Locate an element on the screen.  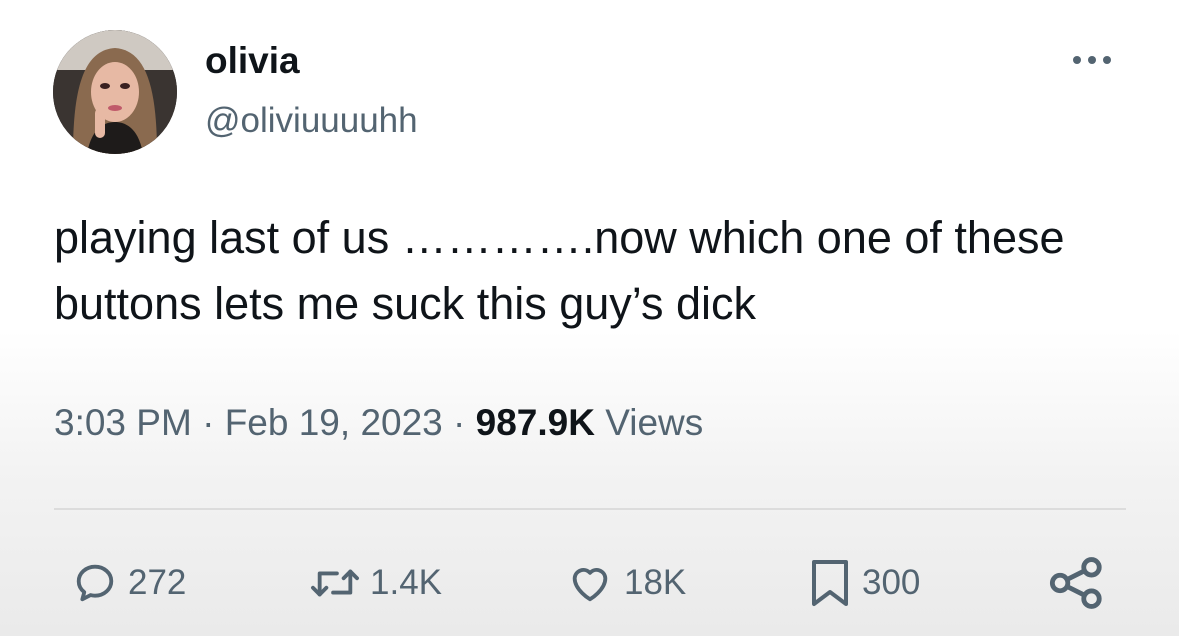
more-icon is located at coordinates (1092, 60).